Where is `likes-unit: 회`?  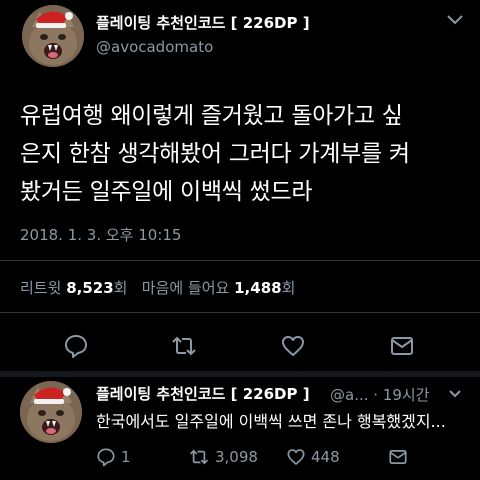 likes-unit: 회 is located at coordinates (288, 288).